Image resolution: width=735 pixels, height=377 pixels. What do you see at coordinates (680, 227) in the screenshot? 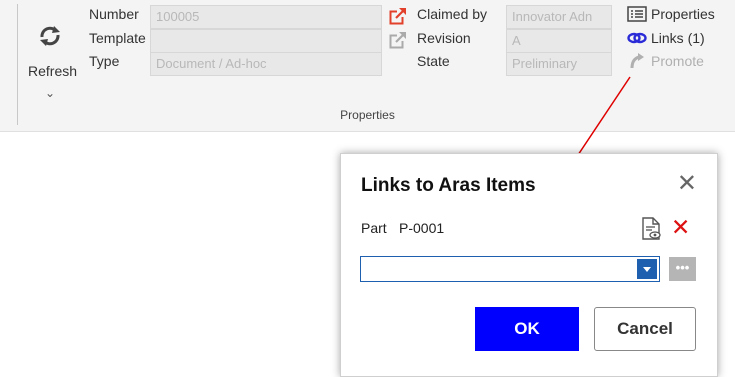
I see `delete-icon: ✕` at bounding box center [680, 227].